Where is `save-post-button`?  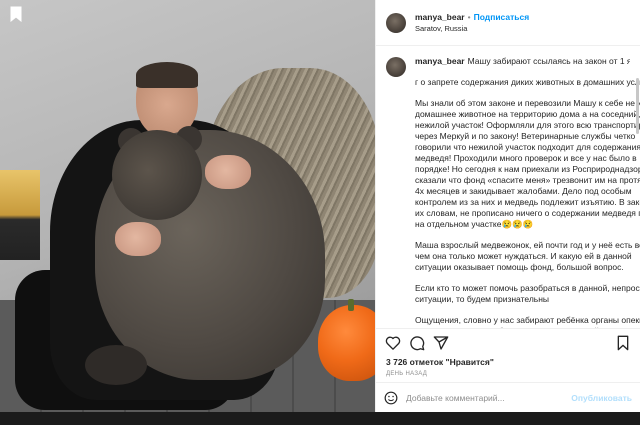
save-post-button is located at coordinates (623, 343).